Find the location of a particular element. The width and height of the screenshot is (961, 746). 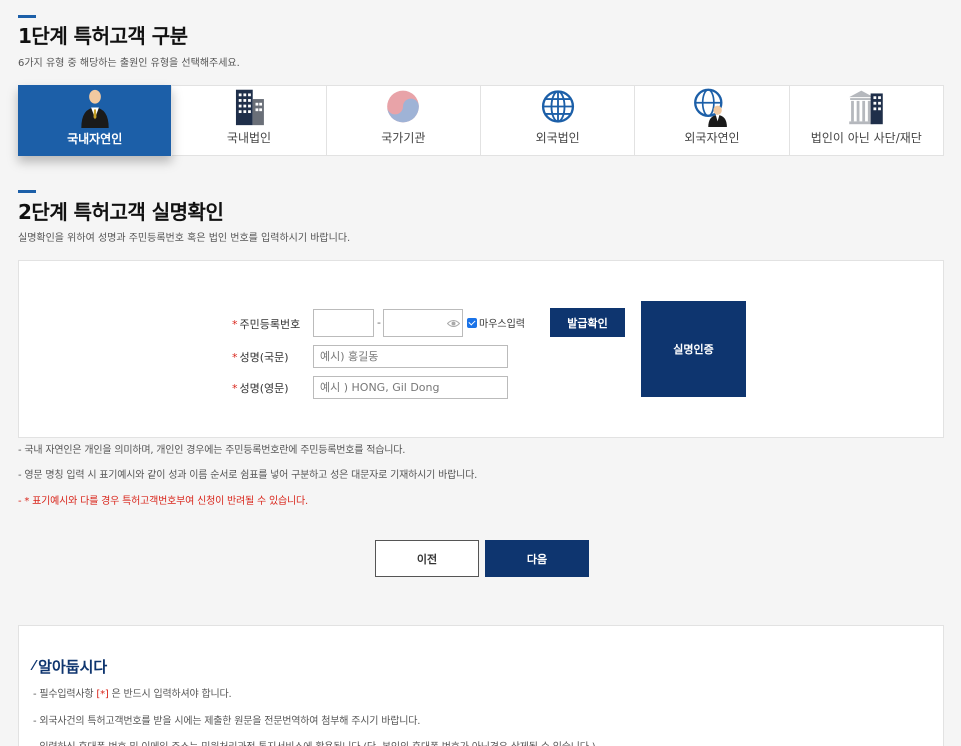

notice-line: - 필수입력사항 [*] 은 반드시 입력하셔야 합니다. is located at coordinates (132, 692).